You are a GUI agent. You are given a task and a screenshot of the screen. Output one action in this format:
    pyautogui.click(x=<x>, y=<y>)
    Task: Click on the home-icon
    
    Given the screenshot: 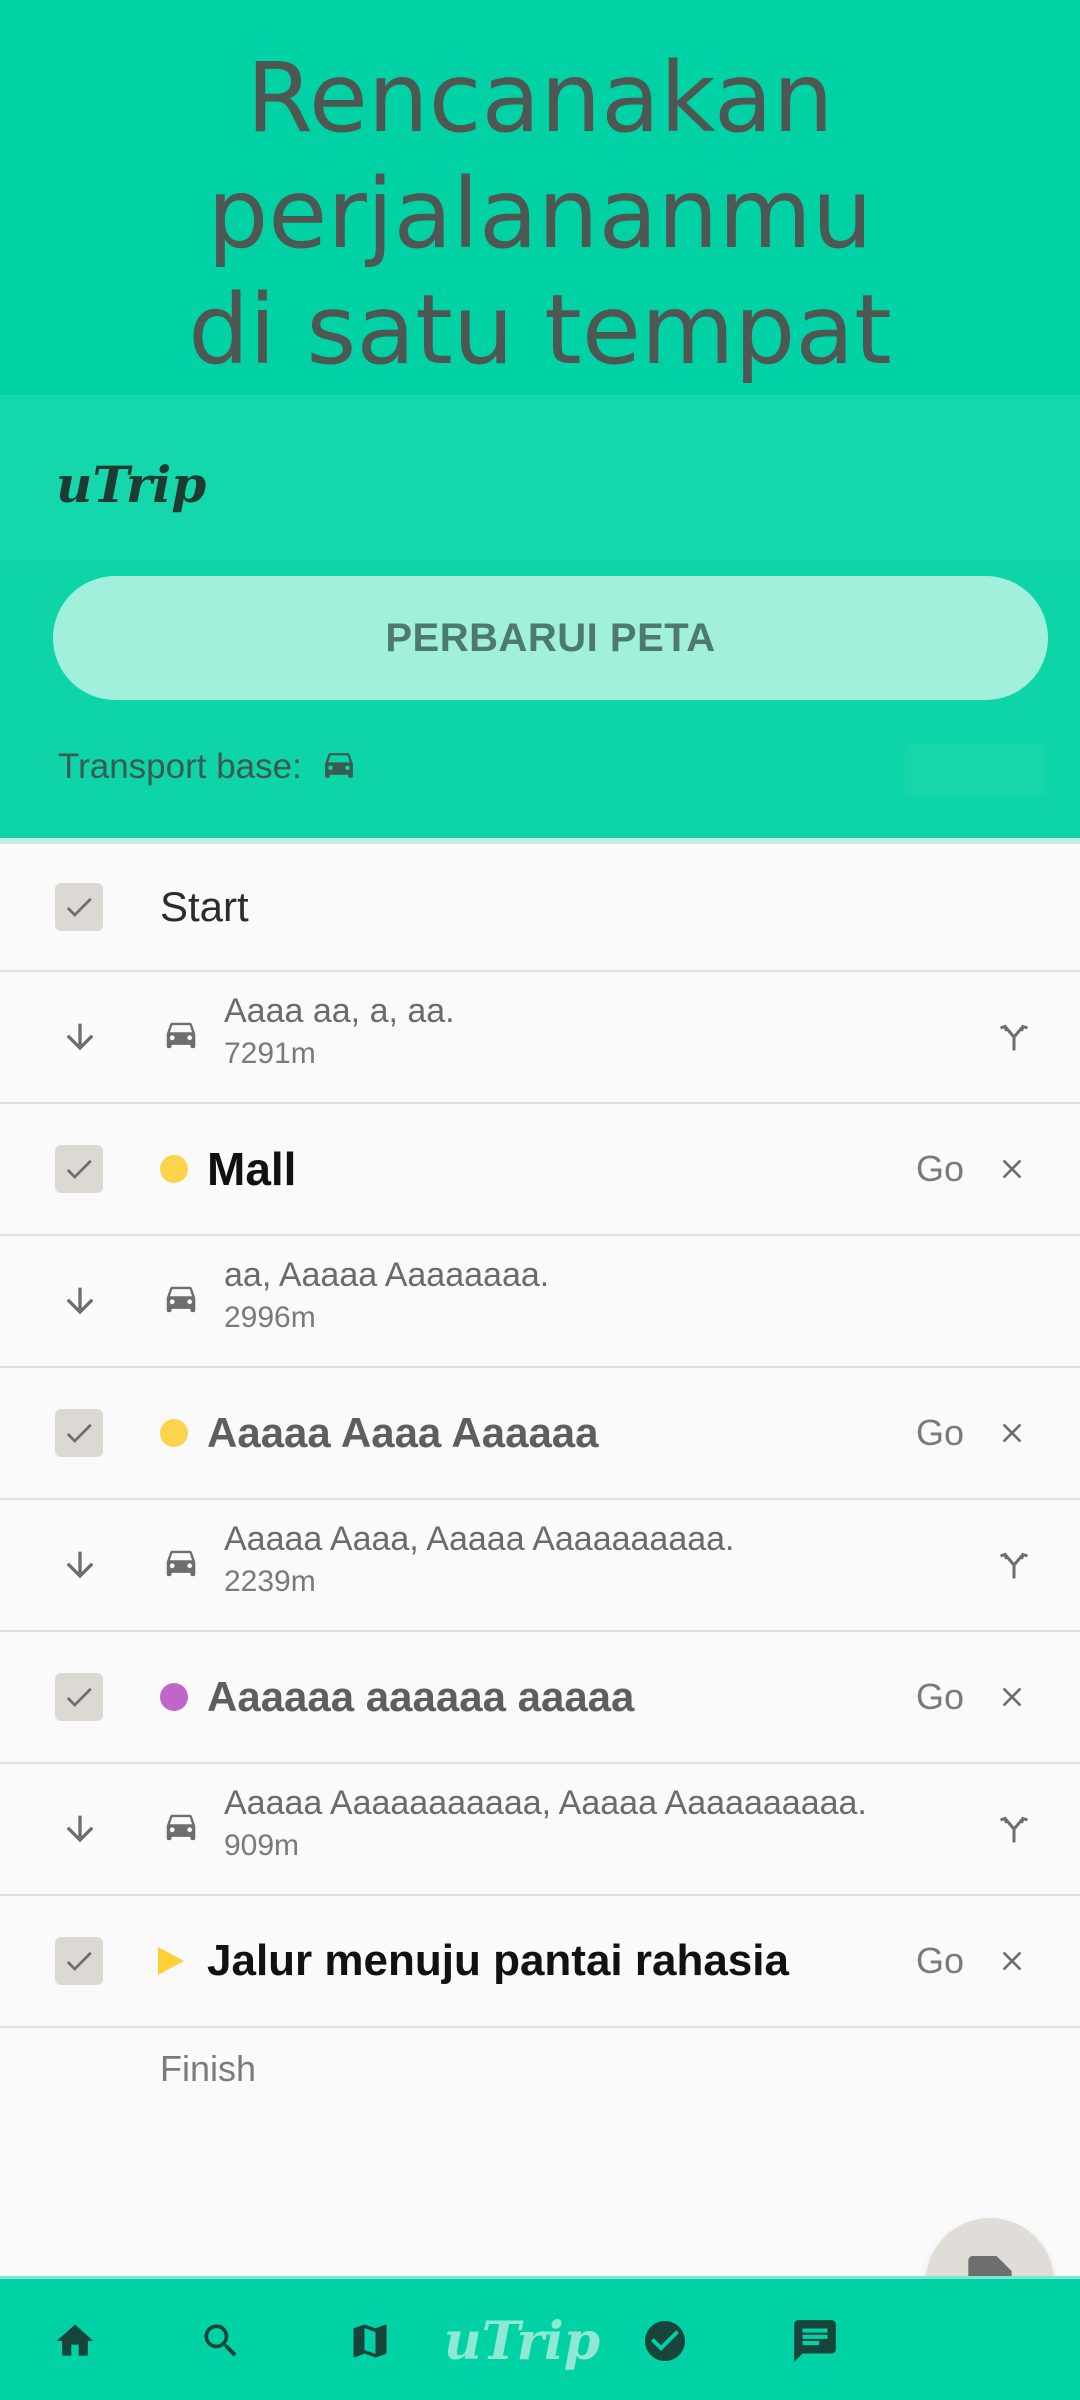 What is the action you would take?
    pyautogui.click(x=75, y=2340)
    